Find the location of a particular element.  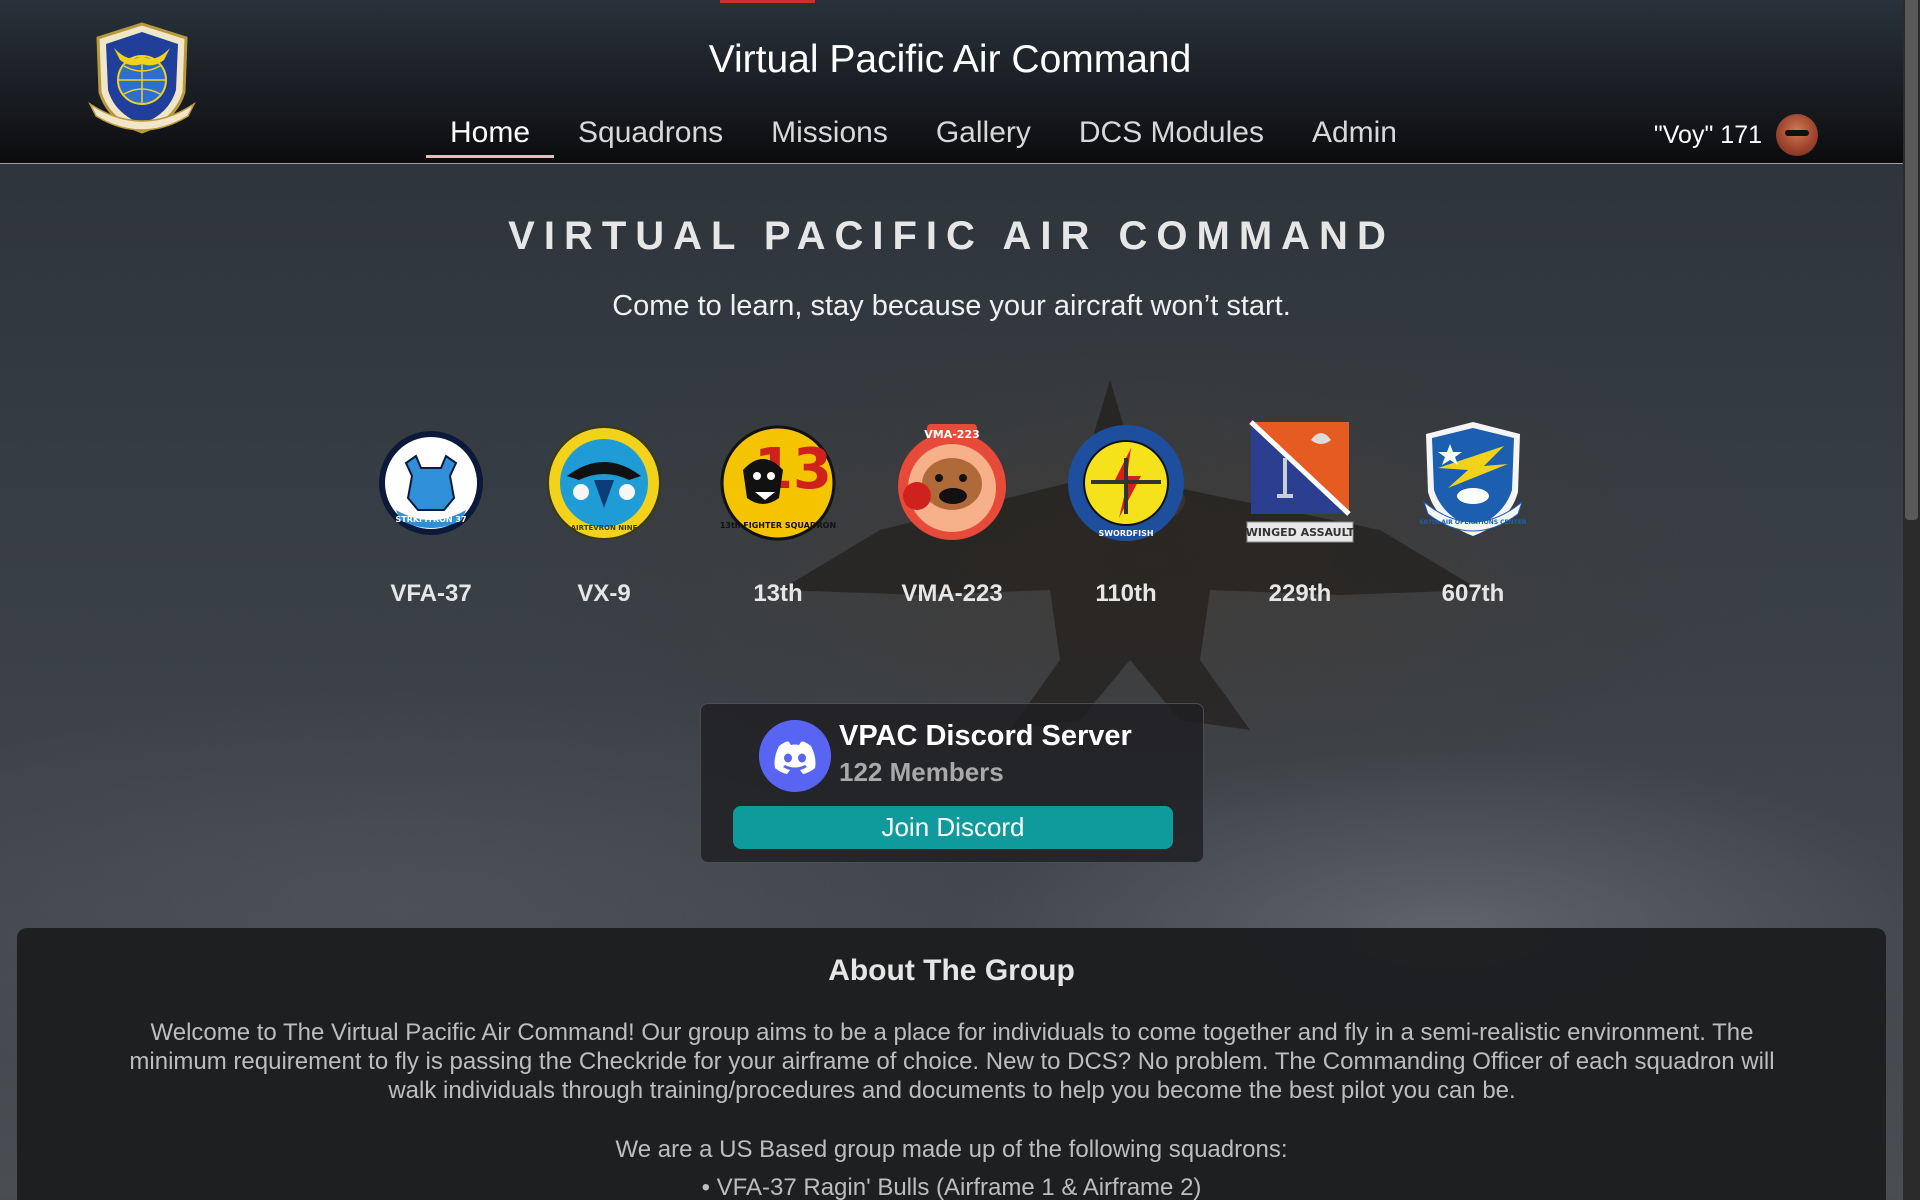

discord-member-count: 122 Members is located at coordinates (921, 772).